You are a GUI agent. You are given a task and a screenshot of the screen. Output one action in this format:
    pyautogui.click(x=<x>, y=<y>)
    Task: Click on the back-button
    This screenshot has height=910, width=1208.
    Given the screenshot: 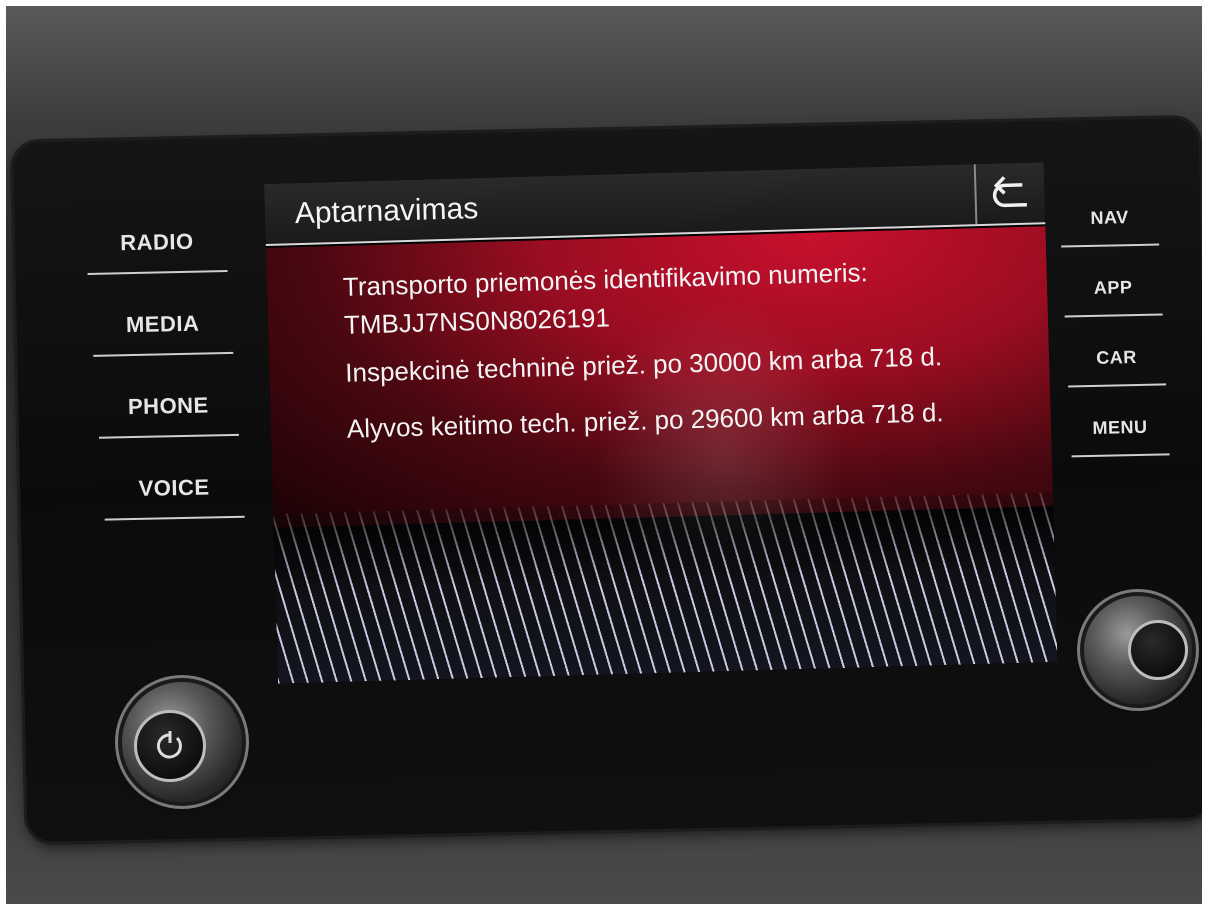 What is the action you would take?
    pyautogui.click(x=1009, y=193)
    